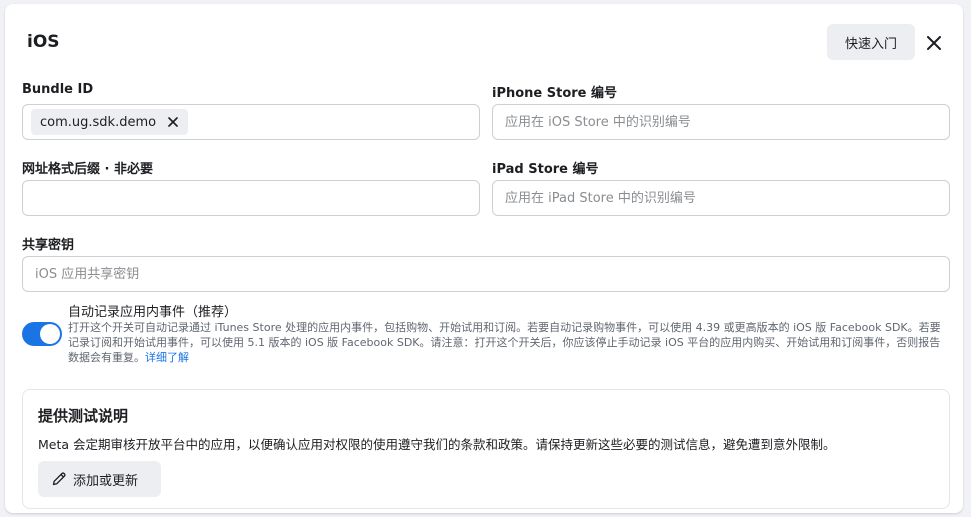 The width and height of the screenshot is (971, 517). I want to click on url-suffix-label: 网址格式后缀 · 非必要, so click(87, 169).